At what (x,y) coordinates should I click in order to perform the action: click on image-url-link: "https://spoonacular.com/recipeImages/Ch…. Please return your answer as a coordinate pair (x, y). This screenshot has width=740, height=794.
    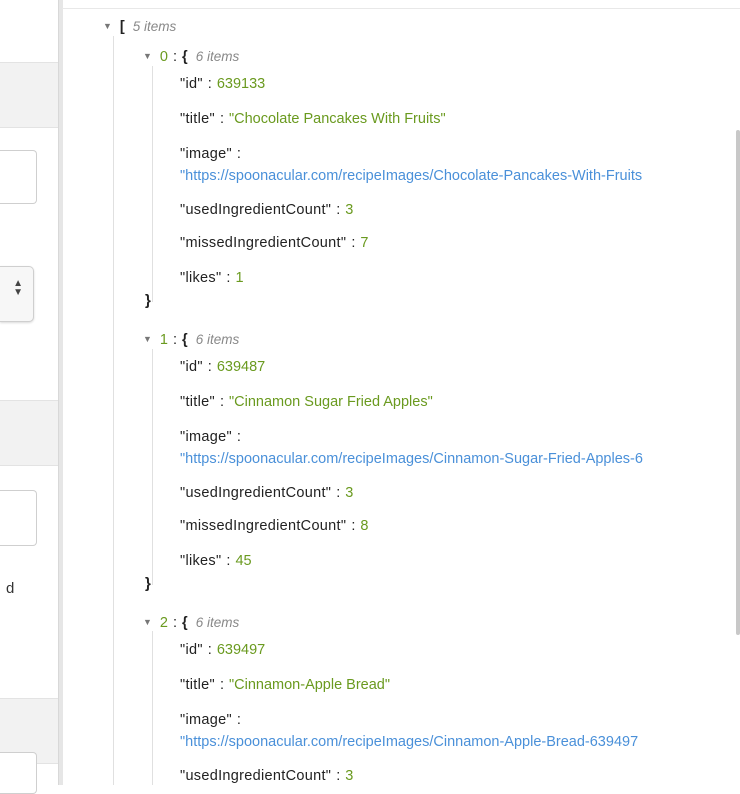
    Looking at the image, I should click on (444, 176).